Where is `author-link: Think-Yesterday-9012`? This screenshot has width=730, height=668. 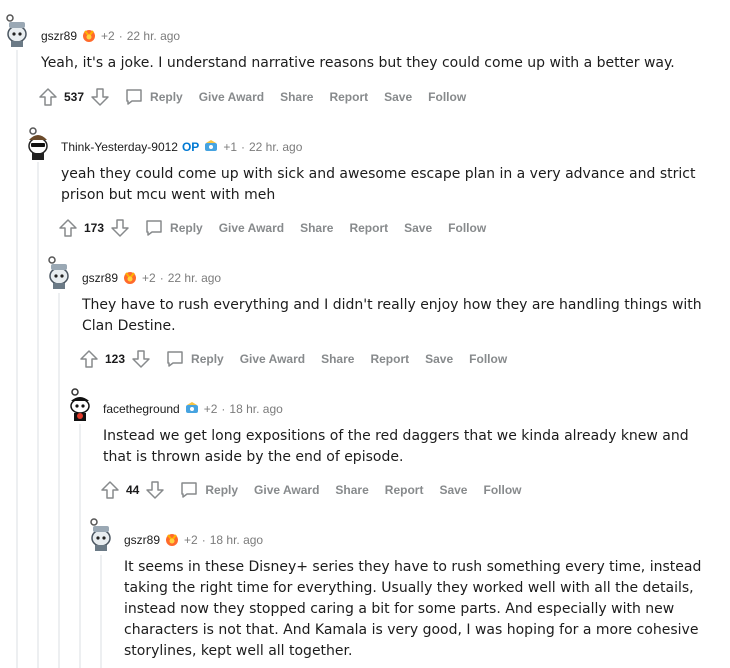 author-link: Think-Yesterday-9012 is located at coordinates (119, 147).